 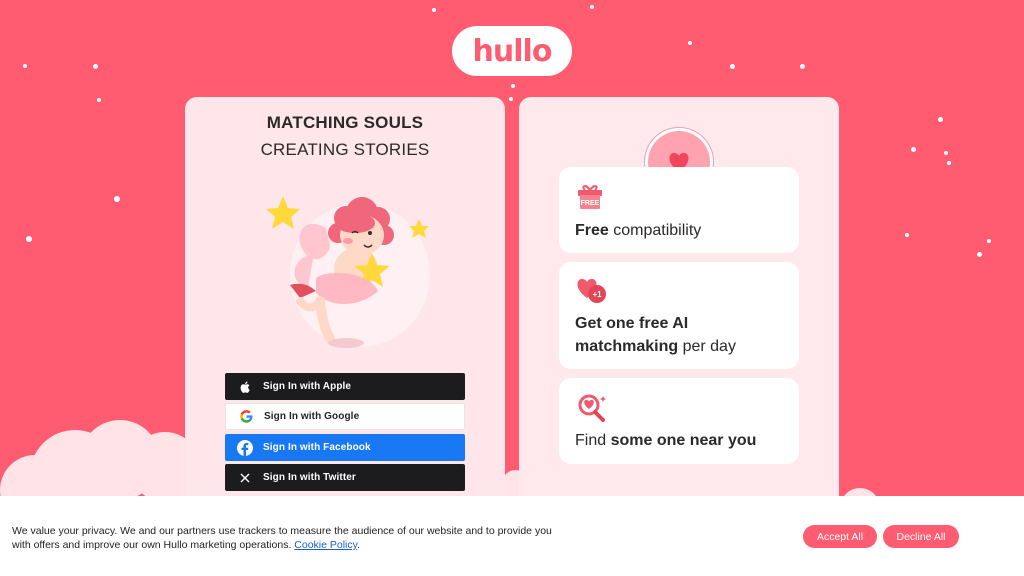 I want to click on feature-ai-matchmaking: +1 Get one free AI matchmaking per day, so click(x=679, y=315).